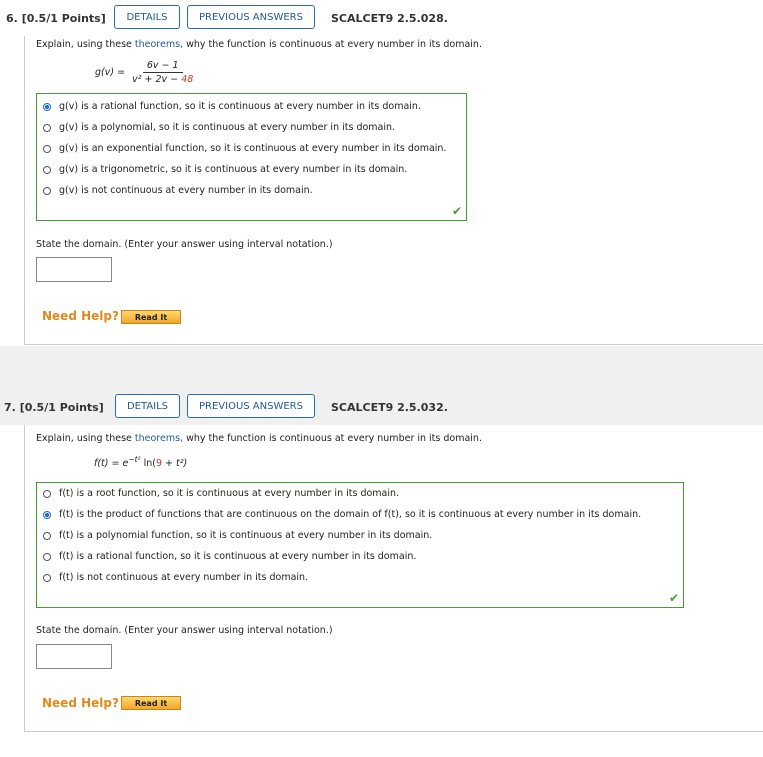  Describe the element at coordinates (389, 407) in the screenshot. I see `assignment-id: SCALCET9 2.5.032.` at that location.